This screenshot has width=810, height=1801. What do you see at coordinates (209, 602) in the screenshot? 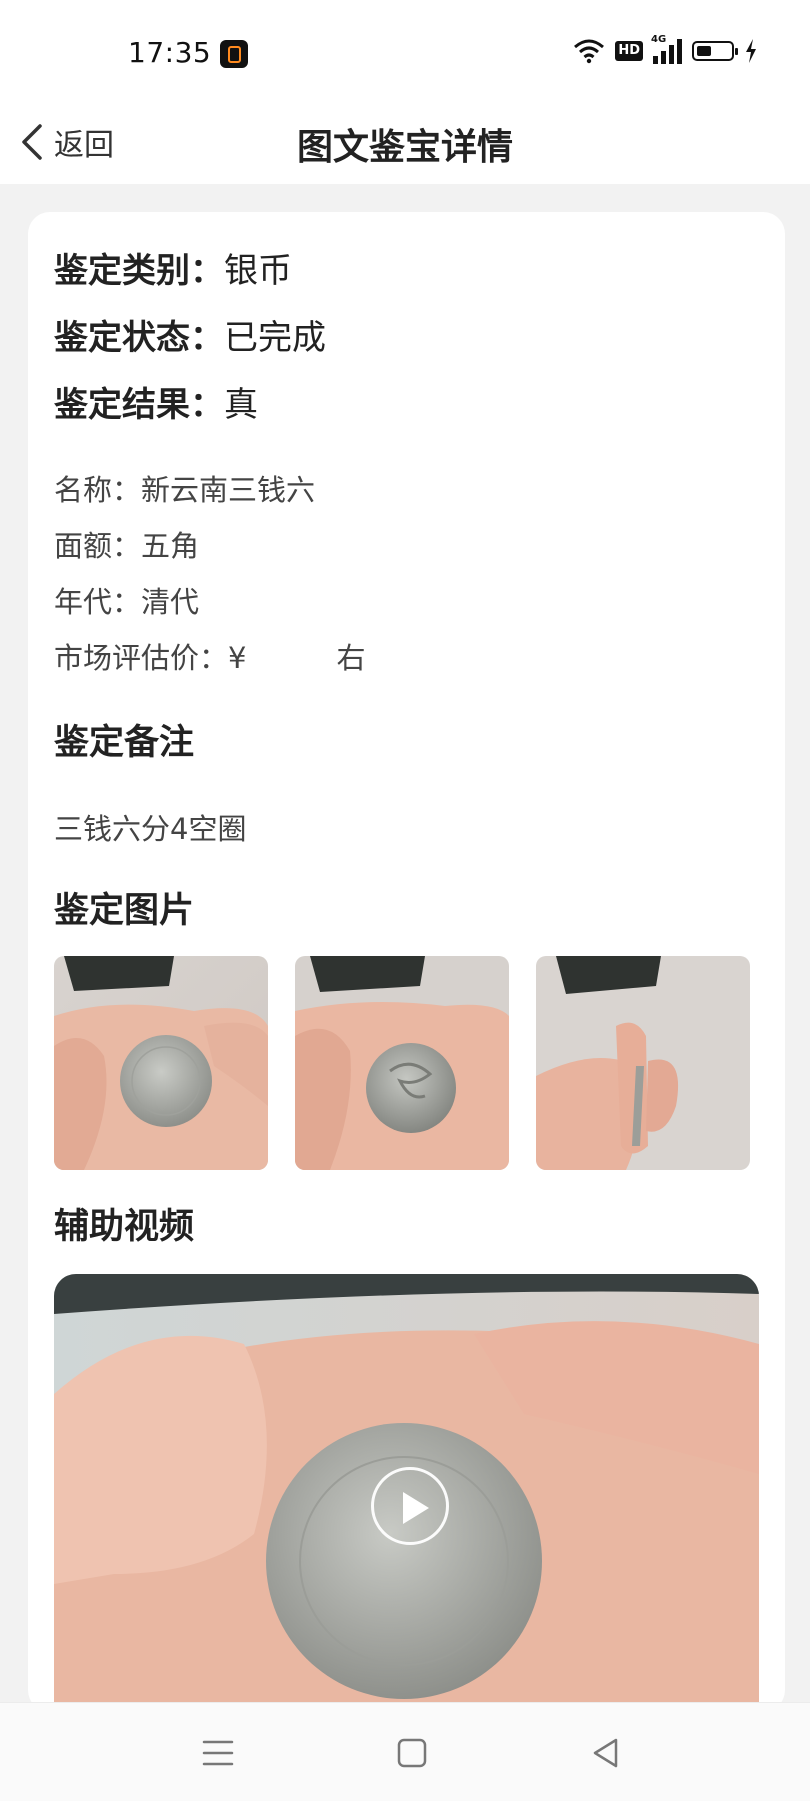
I see `era-row: 年代：清代` at bounding box center [209, 602].